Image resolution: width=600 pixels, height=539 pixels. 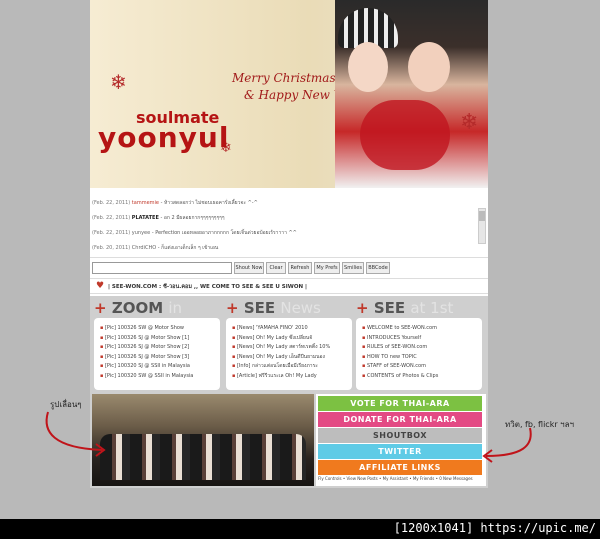 I want to click on list-item: ▪ [Pic] 100326 SJ @ Motor Show [3], so click(x=157, y=358).